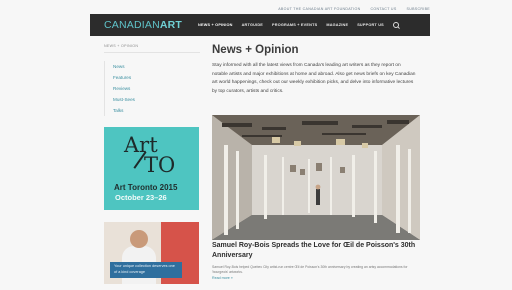  What do you see at coordinates (141, 197) in the screenshot?
I see `ad-event-dates: October 23–26` at bounding box center [141, 197].